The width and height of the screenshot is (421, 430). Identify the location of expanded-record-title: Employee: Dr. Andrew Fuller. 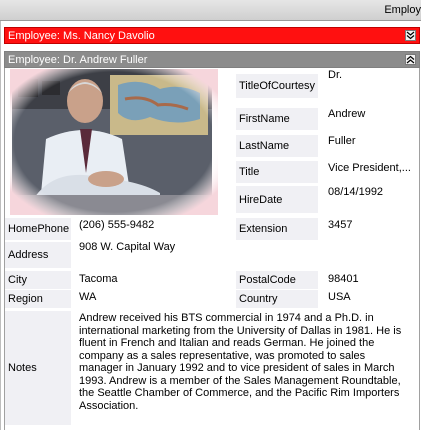
(78, 60).